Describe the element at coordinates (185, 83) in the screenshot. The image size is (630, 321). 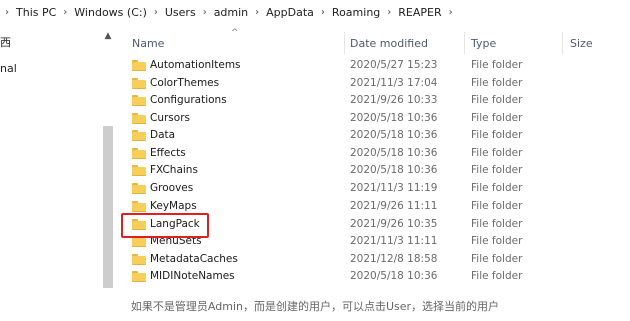
I see `file-name: ColorThemes` at that location.